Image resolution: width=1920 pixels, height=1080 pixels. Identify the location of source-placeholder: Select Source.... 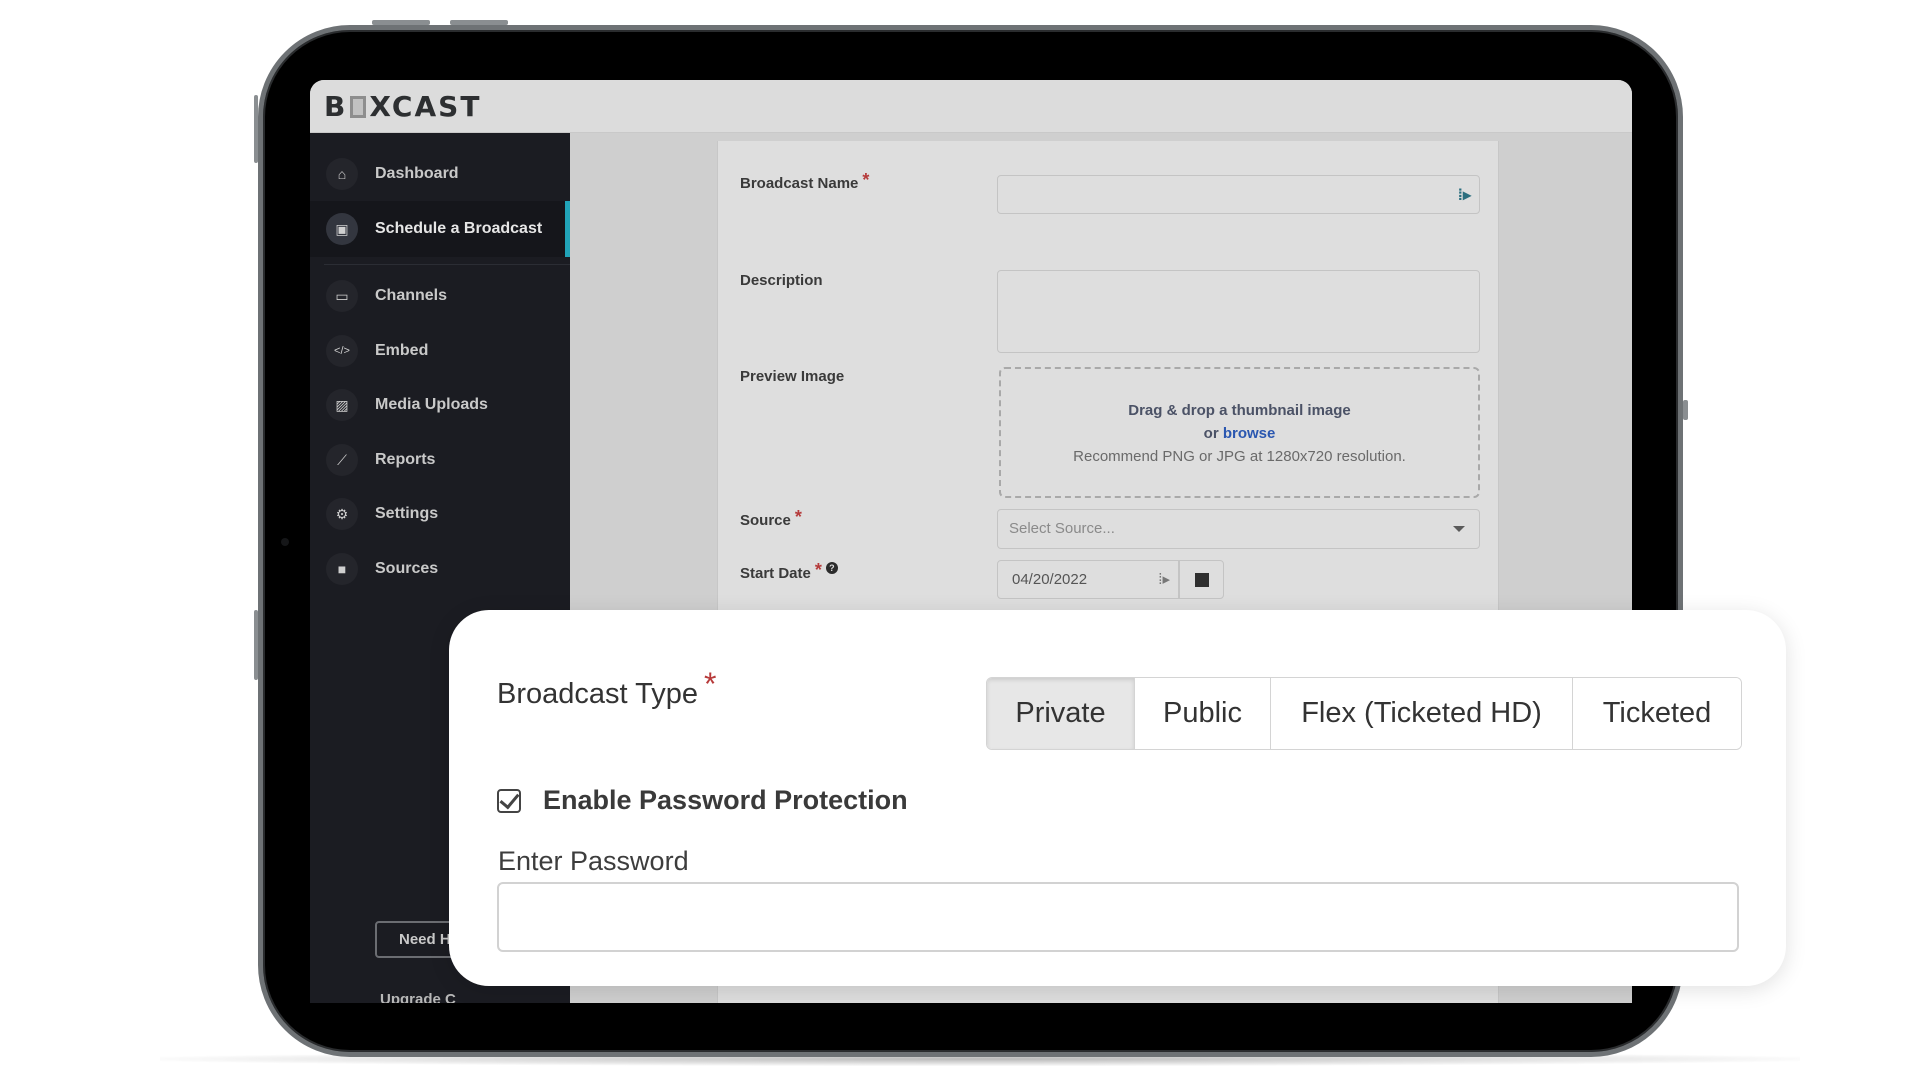
(1062, 528).